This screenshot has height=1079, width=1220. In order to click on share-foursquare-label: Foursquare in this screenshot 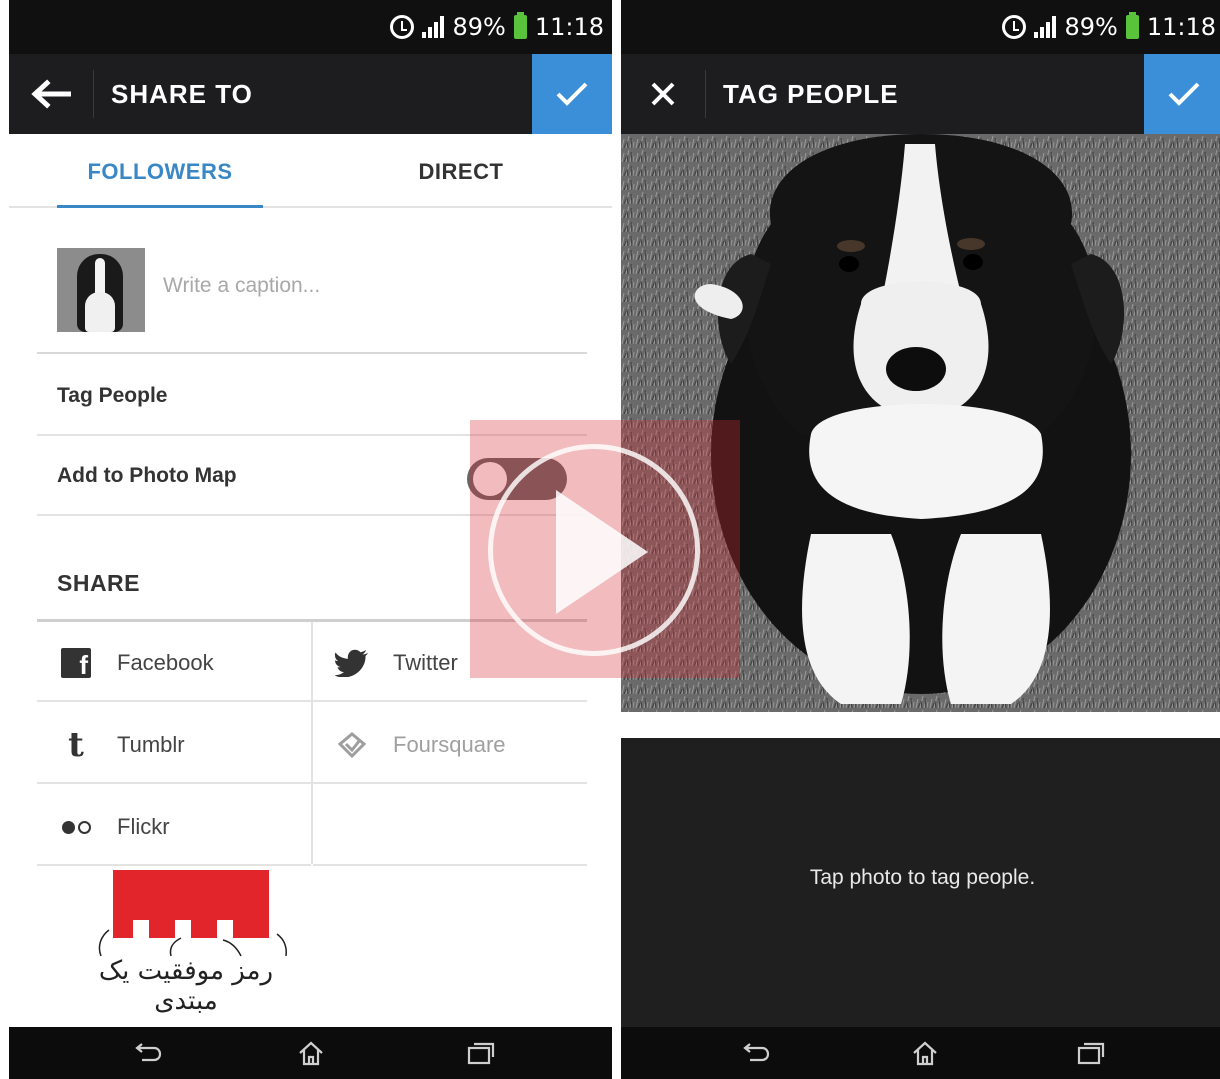, I will do `click(449, 744)`.